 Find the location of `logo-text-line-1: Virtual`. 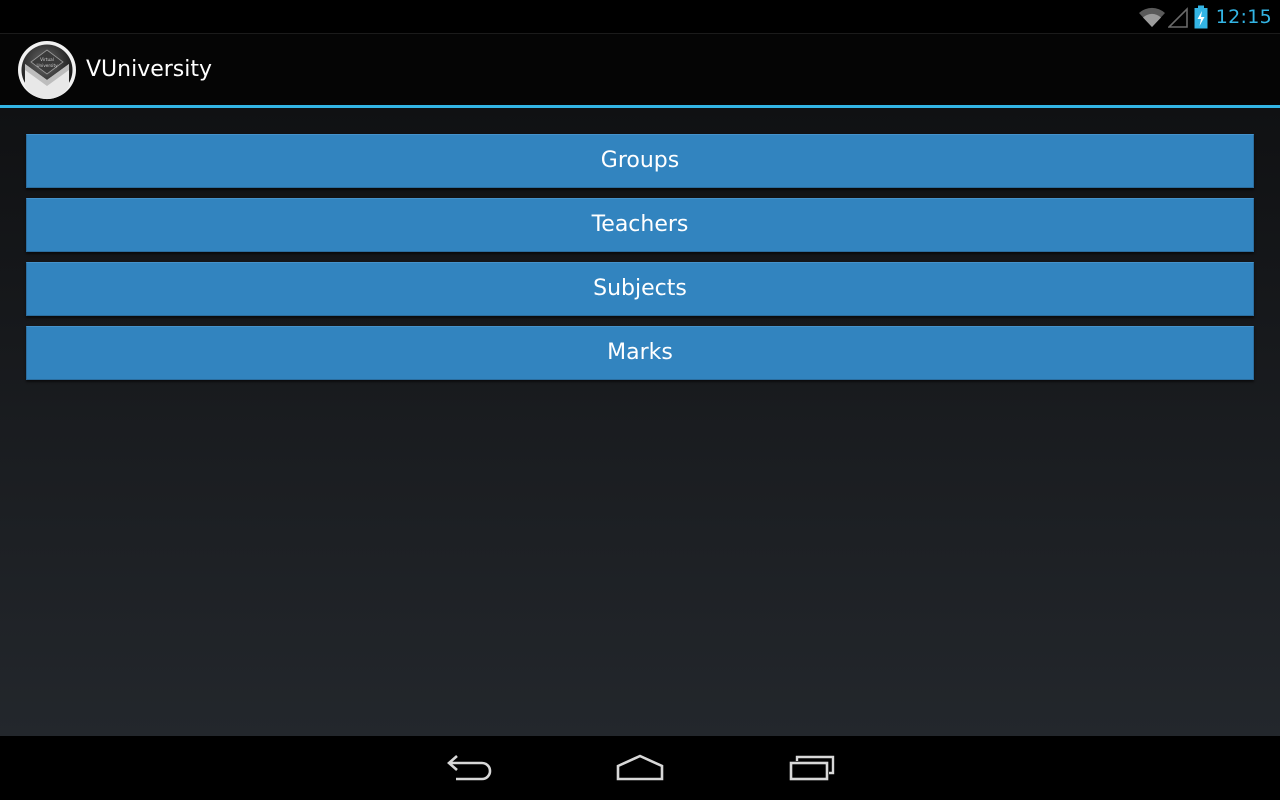

logo-text-line-1: Virtual is located at coordinates (47, 59).